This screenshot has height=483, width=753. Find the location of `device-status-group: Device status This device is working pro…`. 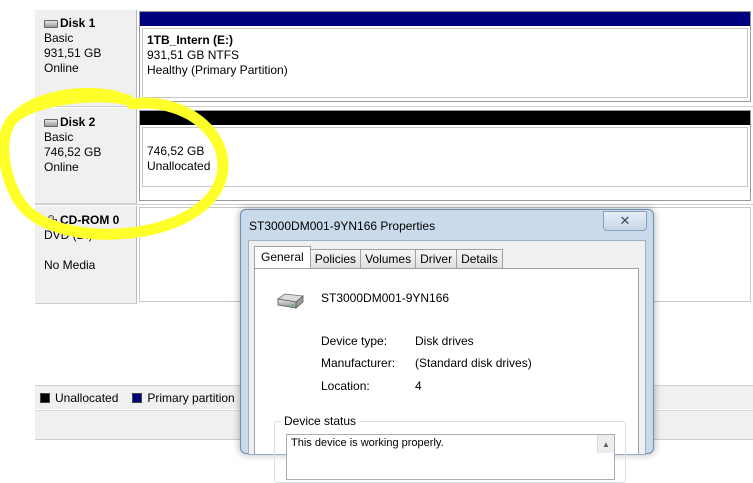

device-status-group: Device status This device is working pro… is located at coordinates (450, 448).